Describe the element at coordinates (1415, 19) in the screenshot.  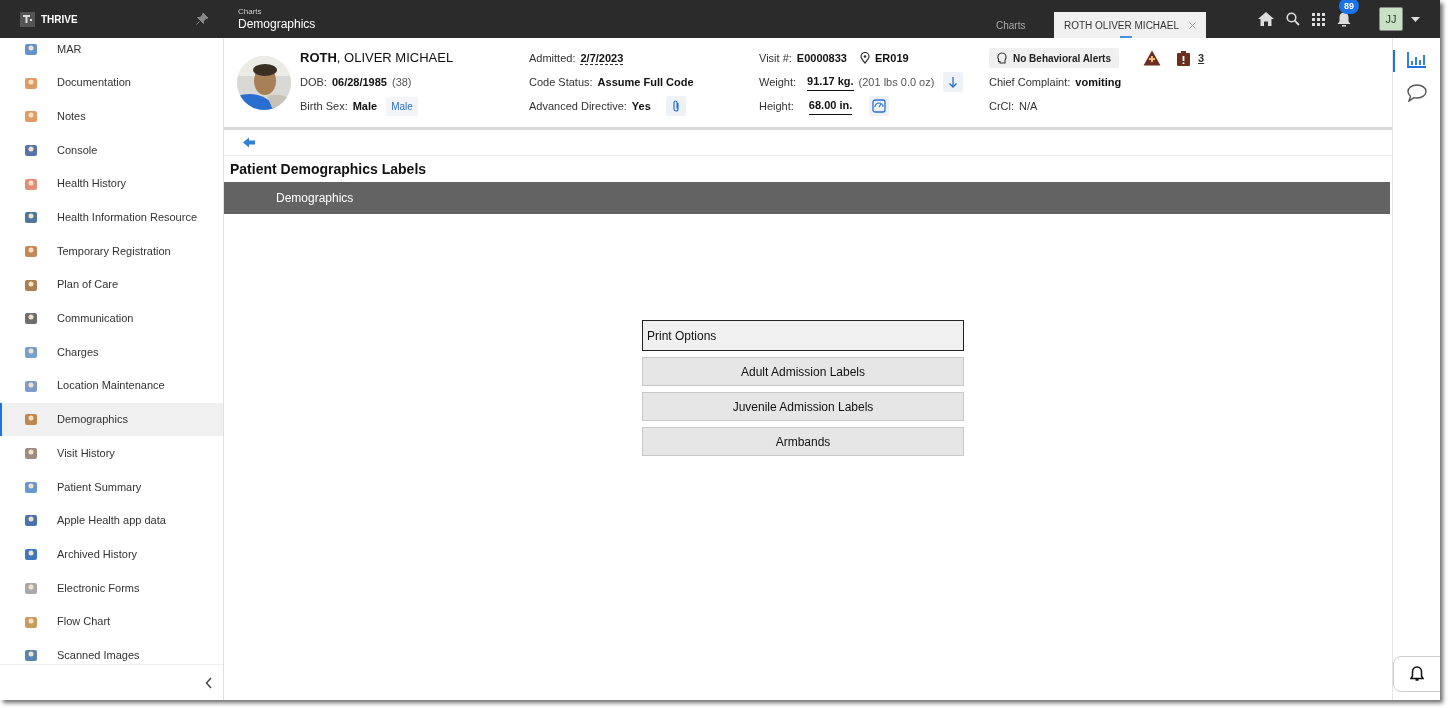
I see `caret-icon` at that location.